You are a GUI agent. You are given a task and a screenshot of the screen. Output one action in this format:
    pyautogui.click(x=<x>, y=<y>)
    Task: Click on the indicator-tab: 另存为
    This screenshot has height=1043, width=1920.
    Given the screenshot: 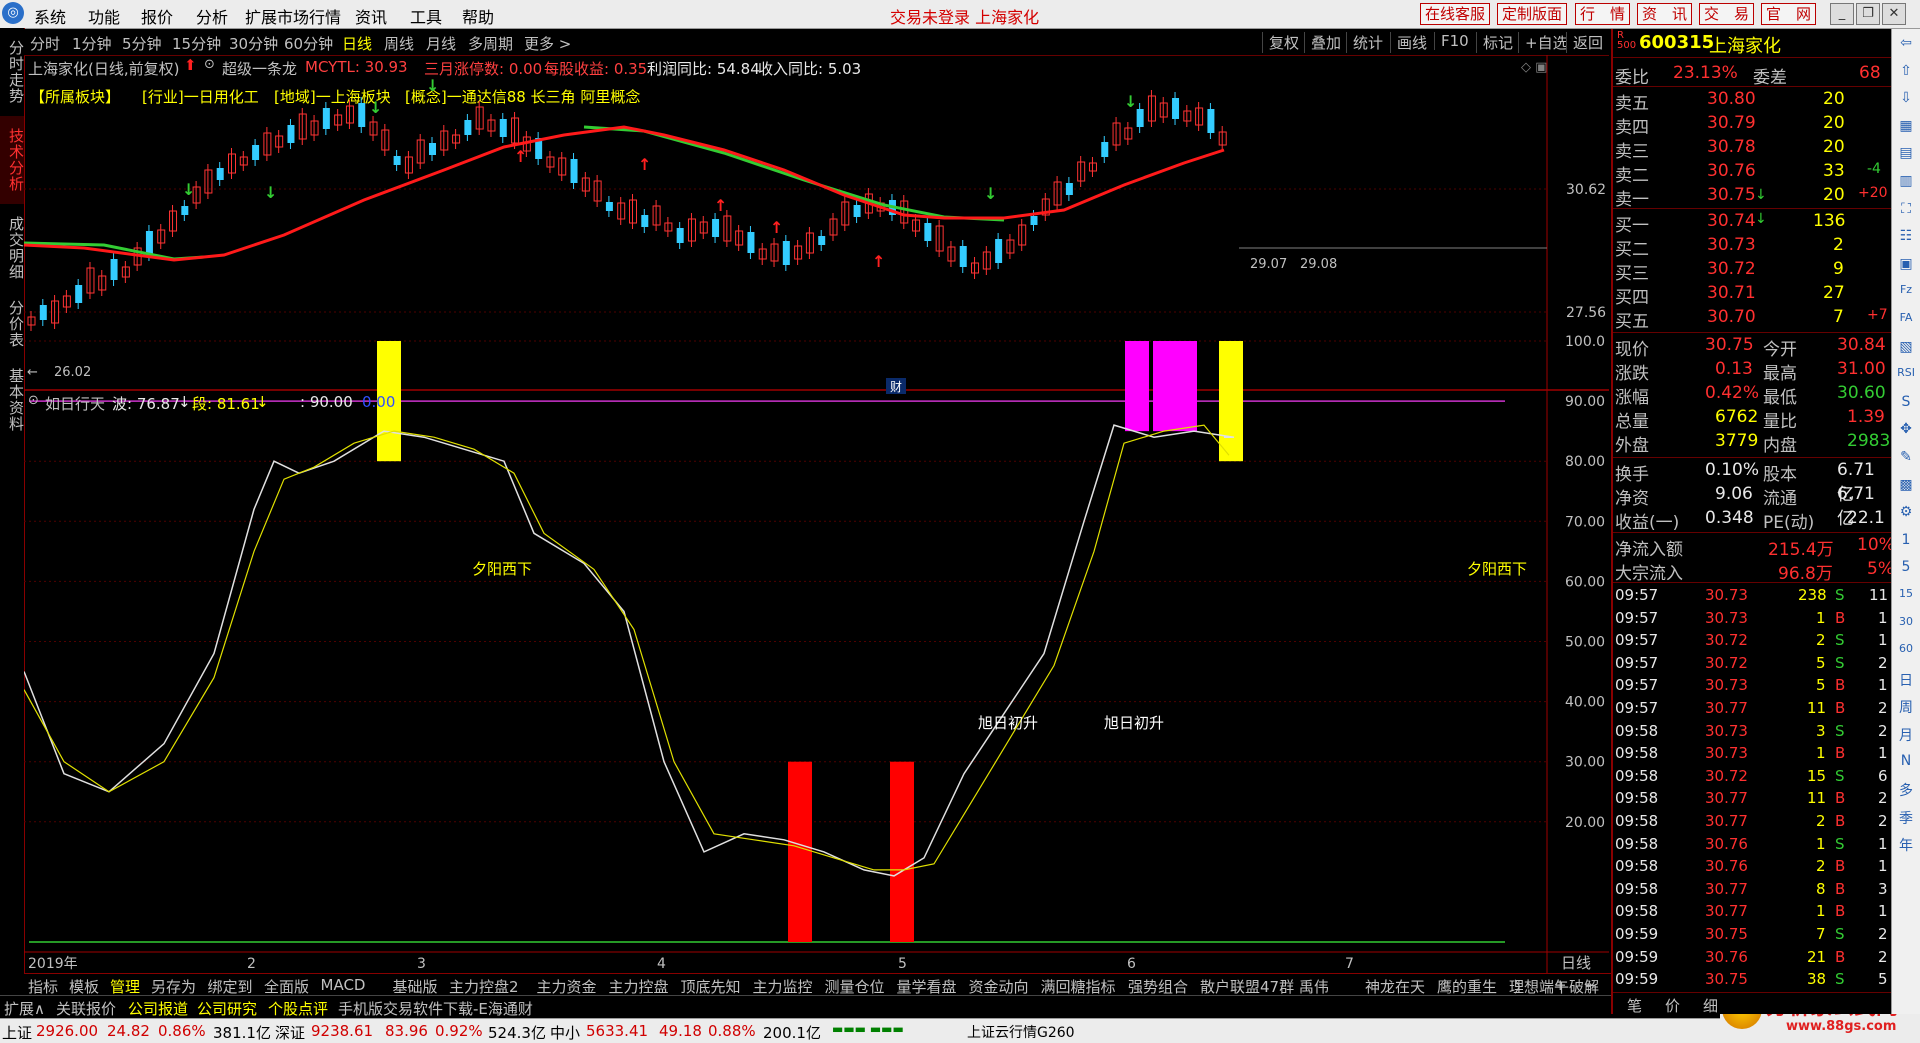 What is the action you would take?
    pyautogui.click(x=173, y=986)
    